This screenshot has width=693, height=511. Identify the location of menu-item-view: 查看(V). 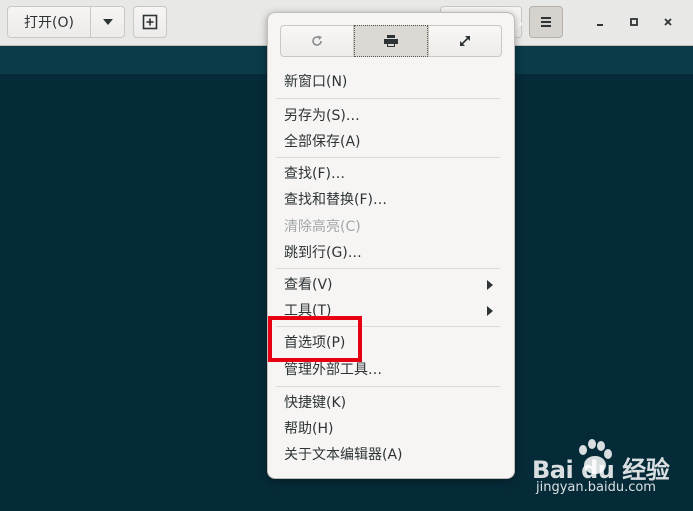
(308, 285).